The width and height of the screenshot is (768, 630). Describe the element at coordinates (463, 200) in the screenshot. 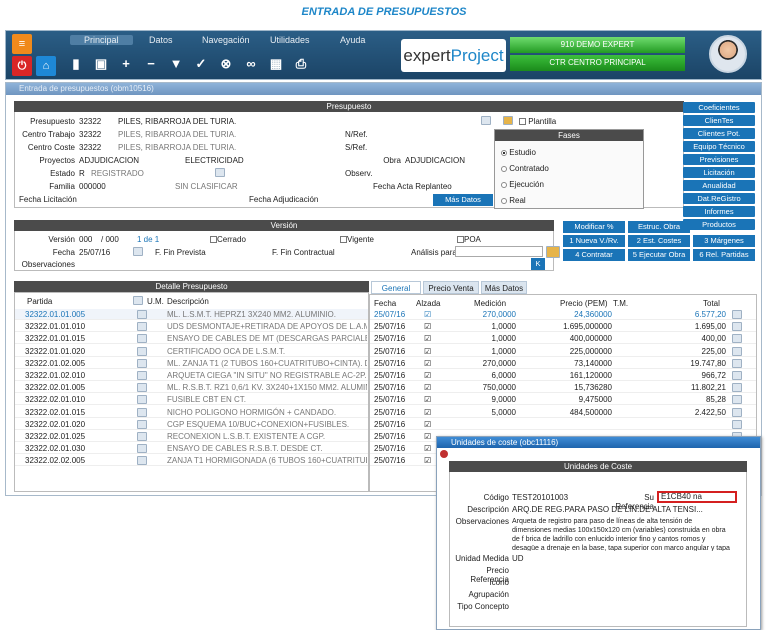

I see `mas-datos-button: Más Datos` at that location.